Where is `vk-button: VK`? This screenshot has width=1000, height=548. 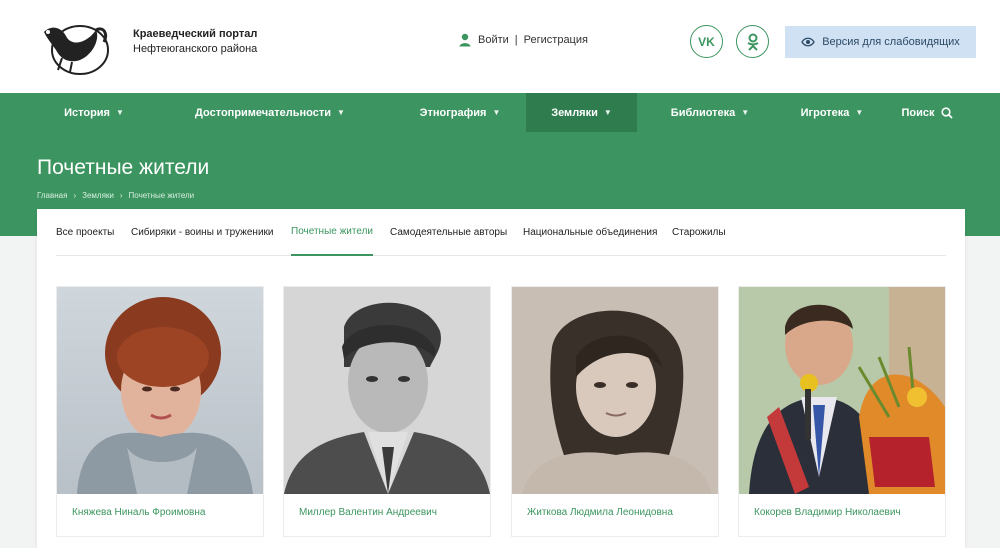
vk-button: VK is located at coordinates (706, 41).